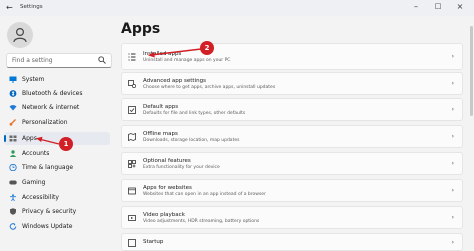  I want to click on annotation-badge-1: 1, so click(66, 144).